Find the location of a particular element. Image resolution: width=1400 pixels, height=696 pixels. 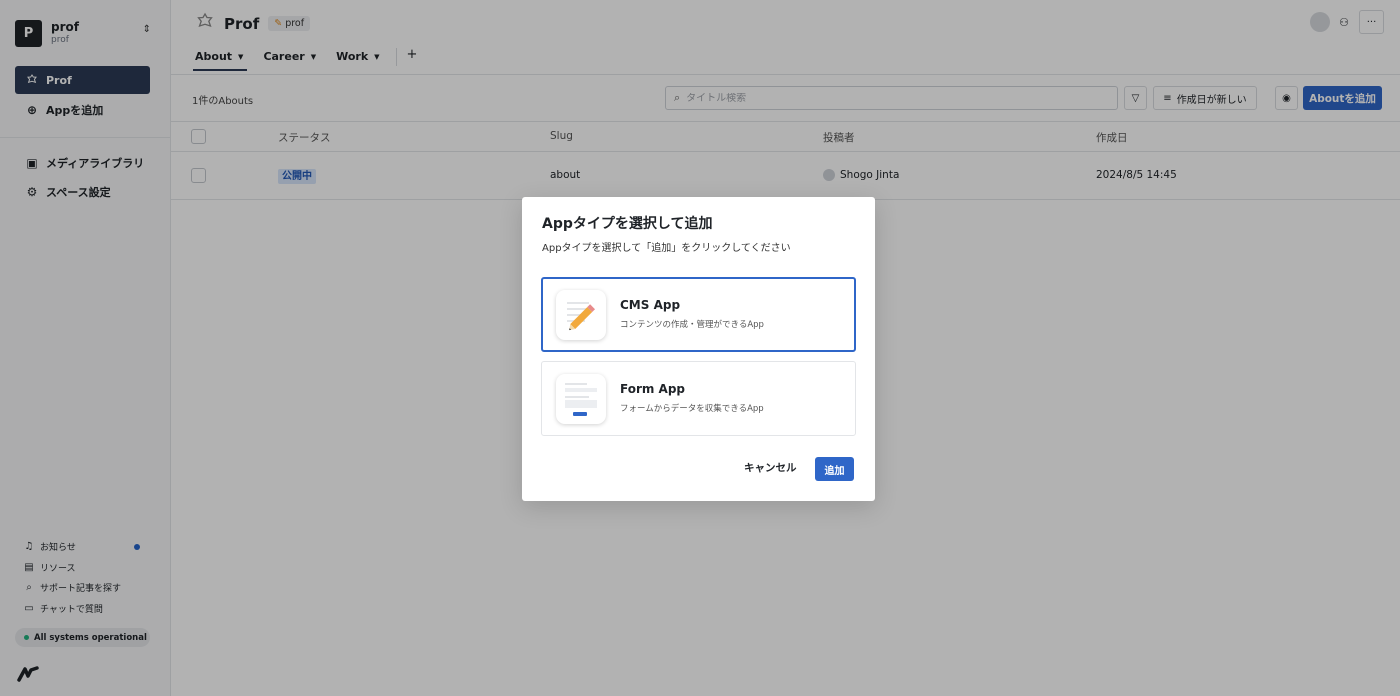

app-option-description: フォームからデータを収集できるApp is located at coordinates (692, 409).